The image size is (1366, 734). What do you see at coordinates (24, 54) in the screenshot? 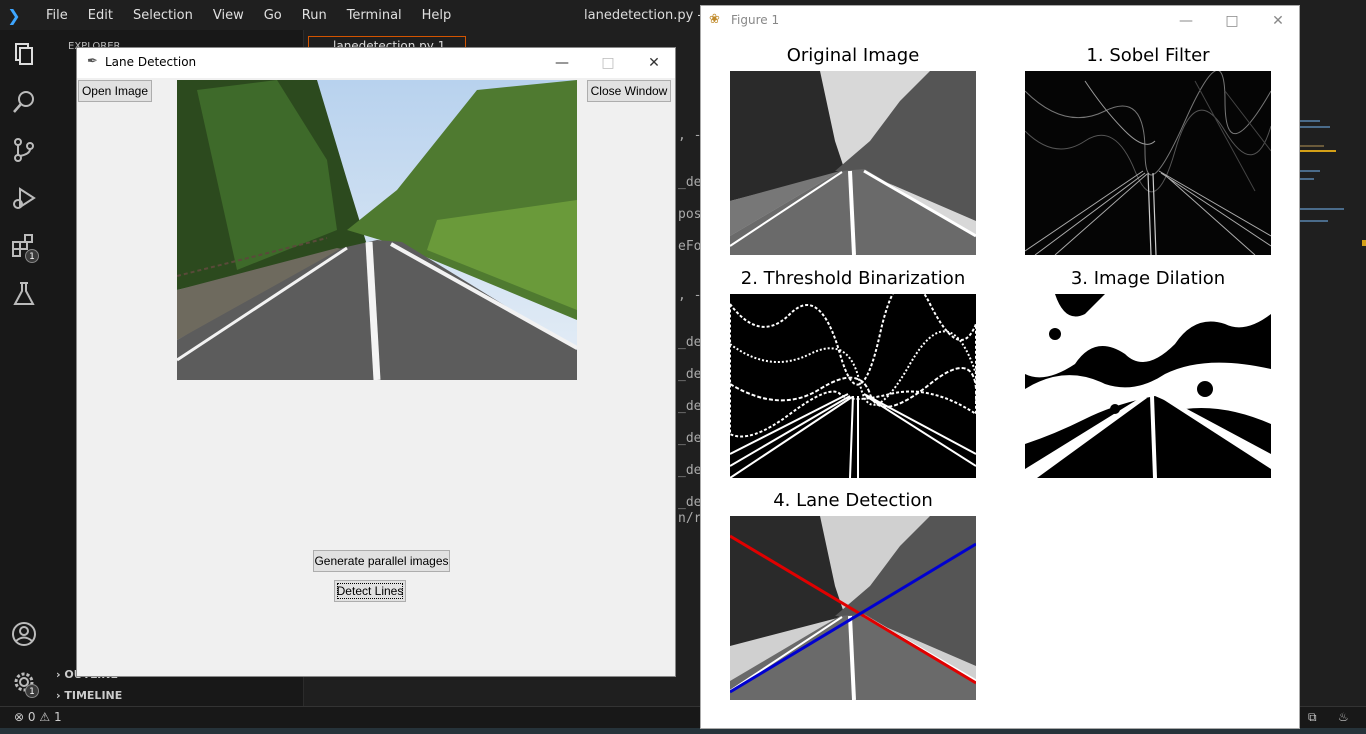
I see `explorer-files-icon` at bounding box center [24, 54].